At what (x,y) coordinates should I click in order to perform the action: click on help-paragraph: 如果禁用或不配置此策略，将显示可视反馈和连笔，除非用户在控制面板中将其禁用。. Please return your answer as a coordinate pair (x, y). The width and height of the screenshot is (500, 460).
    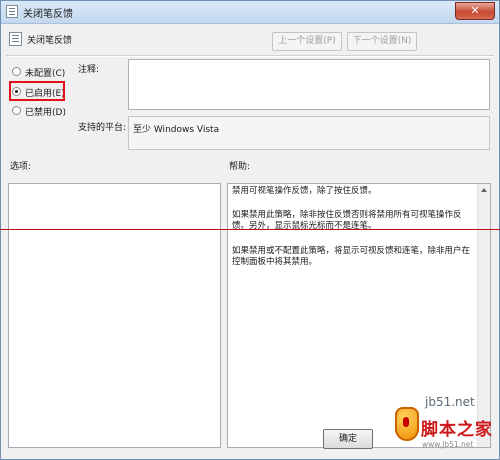
    Looking at the image, I should click on (351, 256).